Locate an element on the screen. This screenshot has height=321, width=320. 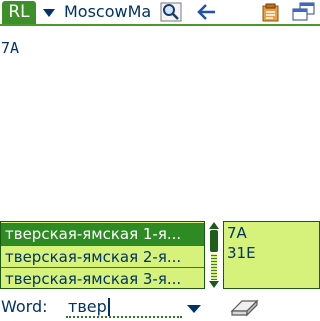
dictionary-name: MoscowMa is located at coordinates (108, 11).